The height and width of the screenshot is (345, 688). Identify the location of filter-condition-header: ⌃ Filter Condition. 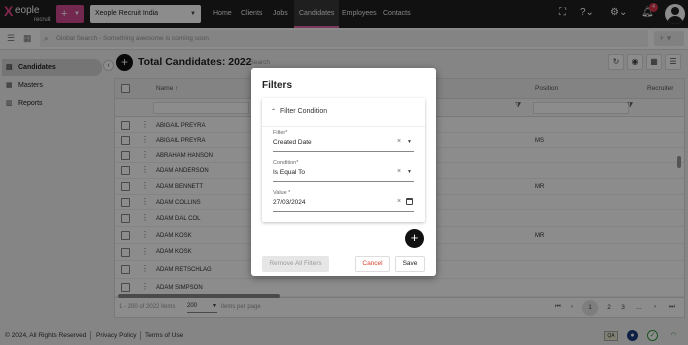
(299, 111).